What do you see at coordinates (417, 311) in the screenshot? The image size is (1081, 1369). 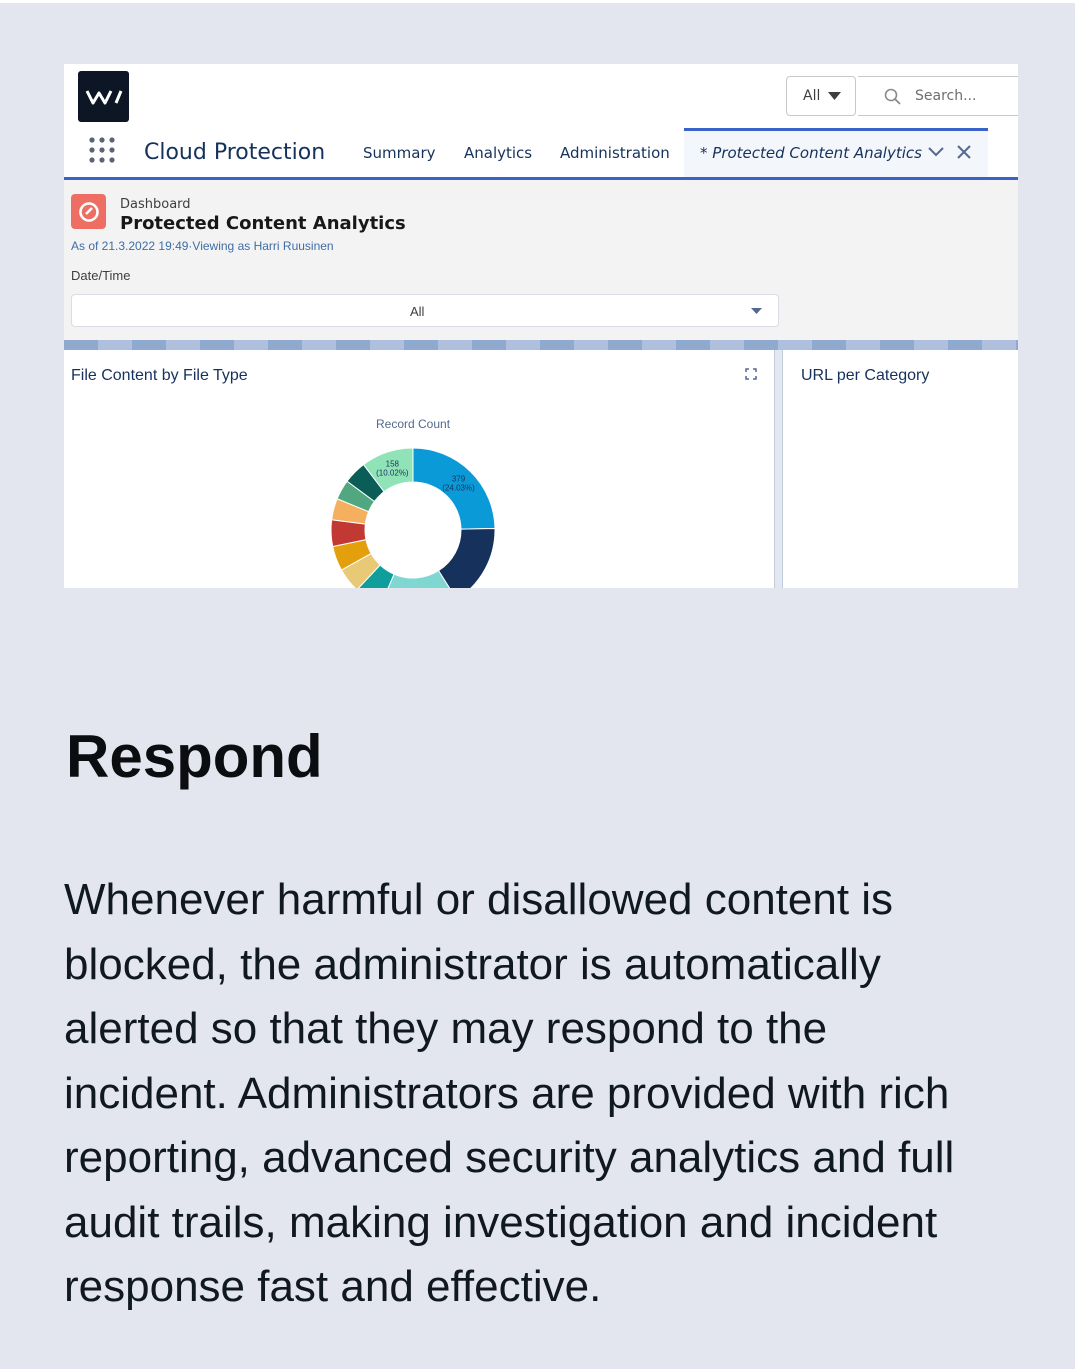 I see `filter-value: All` at bounding box center [417, 311].